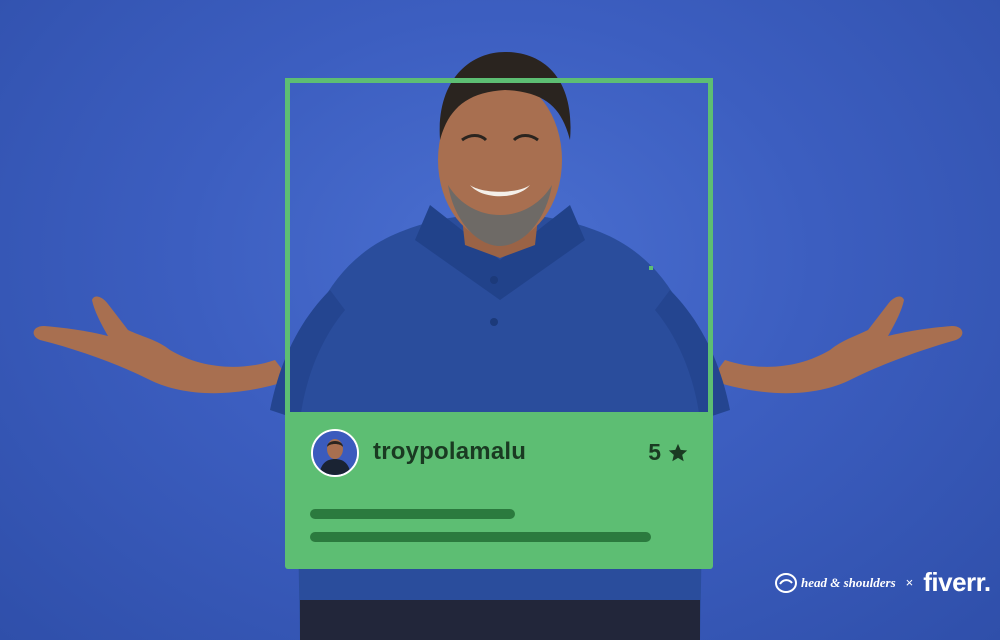 Image resolution: width=1000 pixels, height=640 pixels. What do you see at coordinates (450, 451) in the screenshot?
I see `username: troypolamalu` at bounding box center [450, 451].